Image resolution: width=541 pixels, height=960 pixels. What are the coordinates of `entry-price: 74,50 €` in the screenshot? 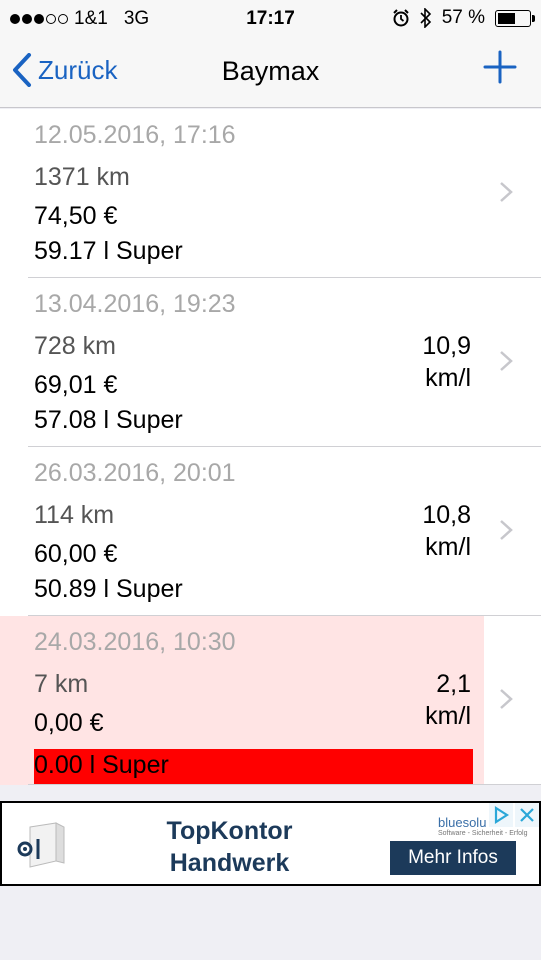 It's located at (76, 216).